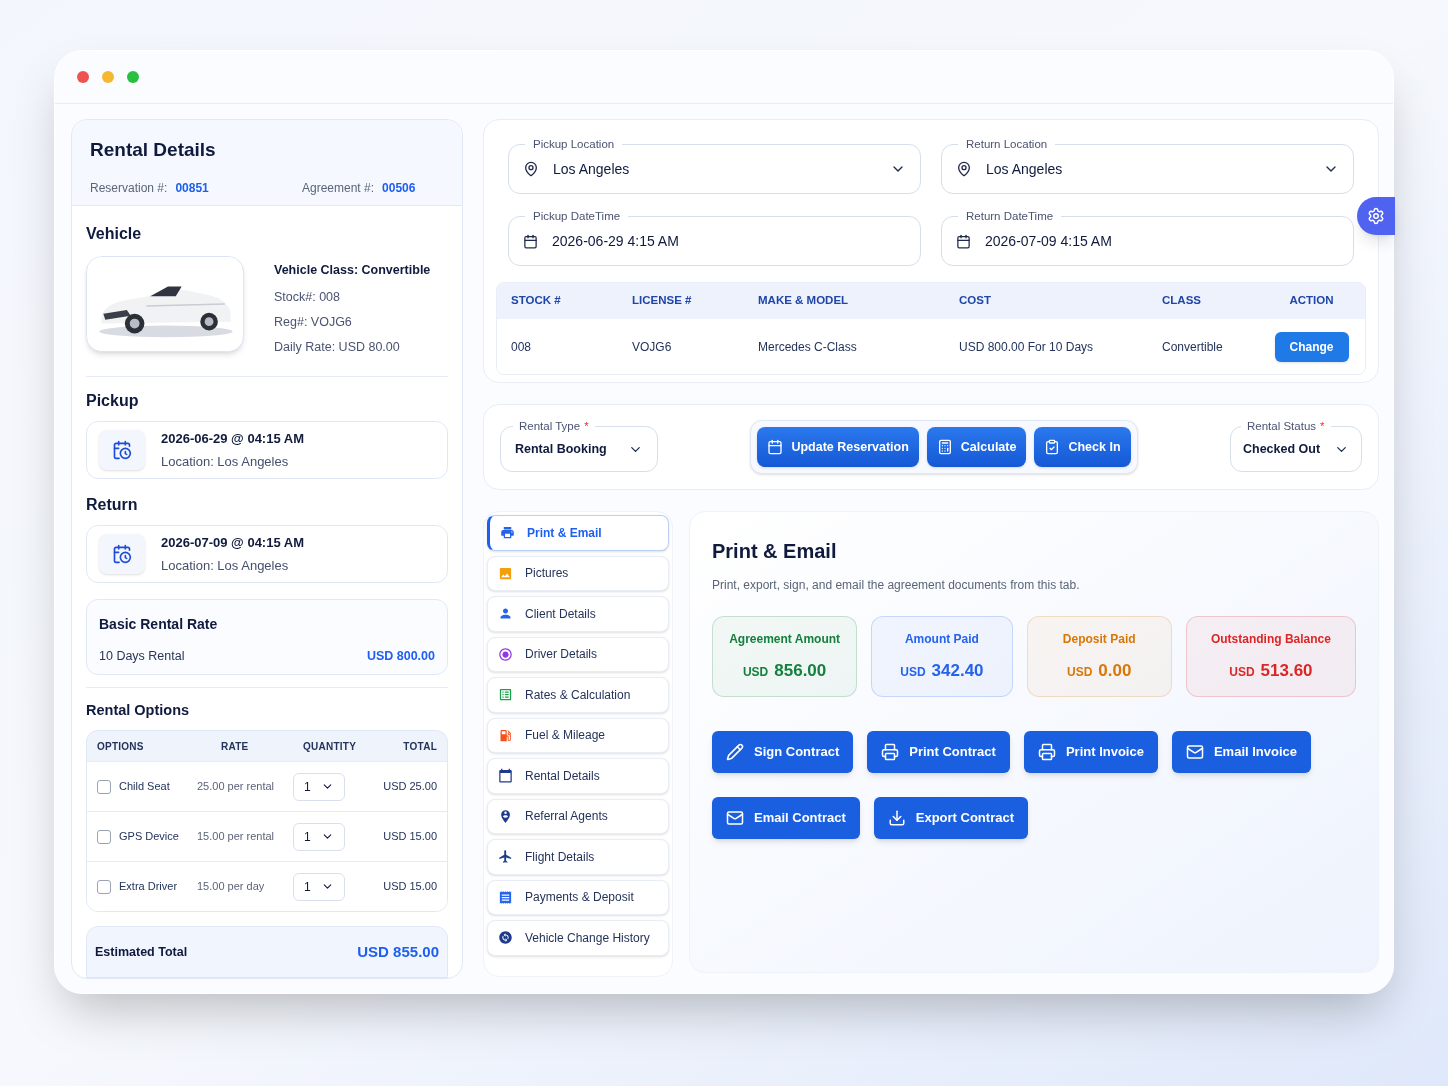  I want to click on summary-amount: USD 342.40, so click(942, 670).